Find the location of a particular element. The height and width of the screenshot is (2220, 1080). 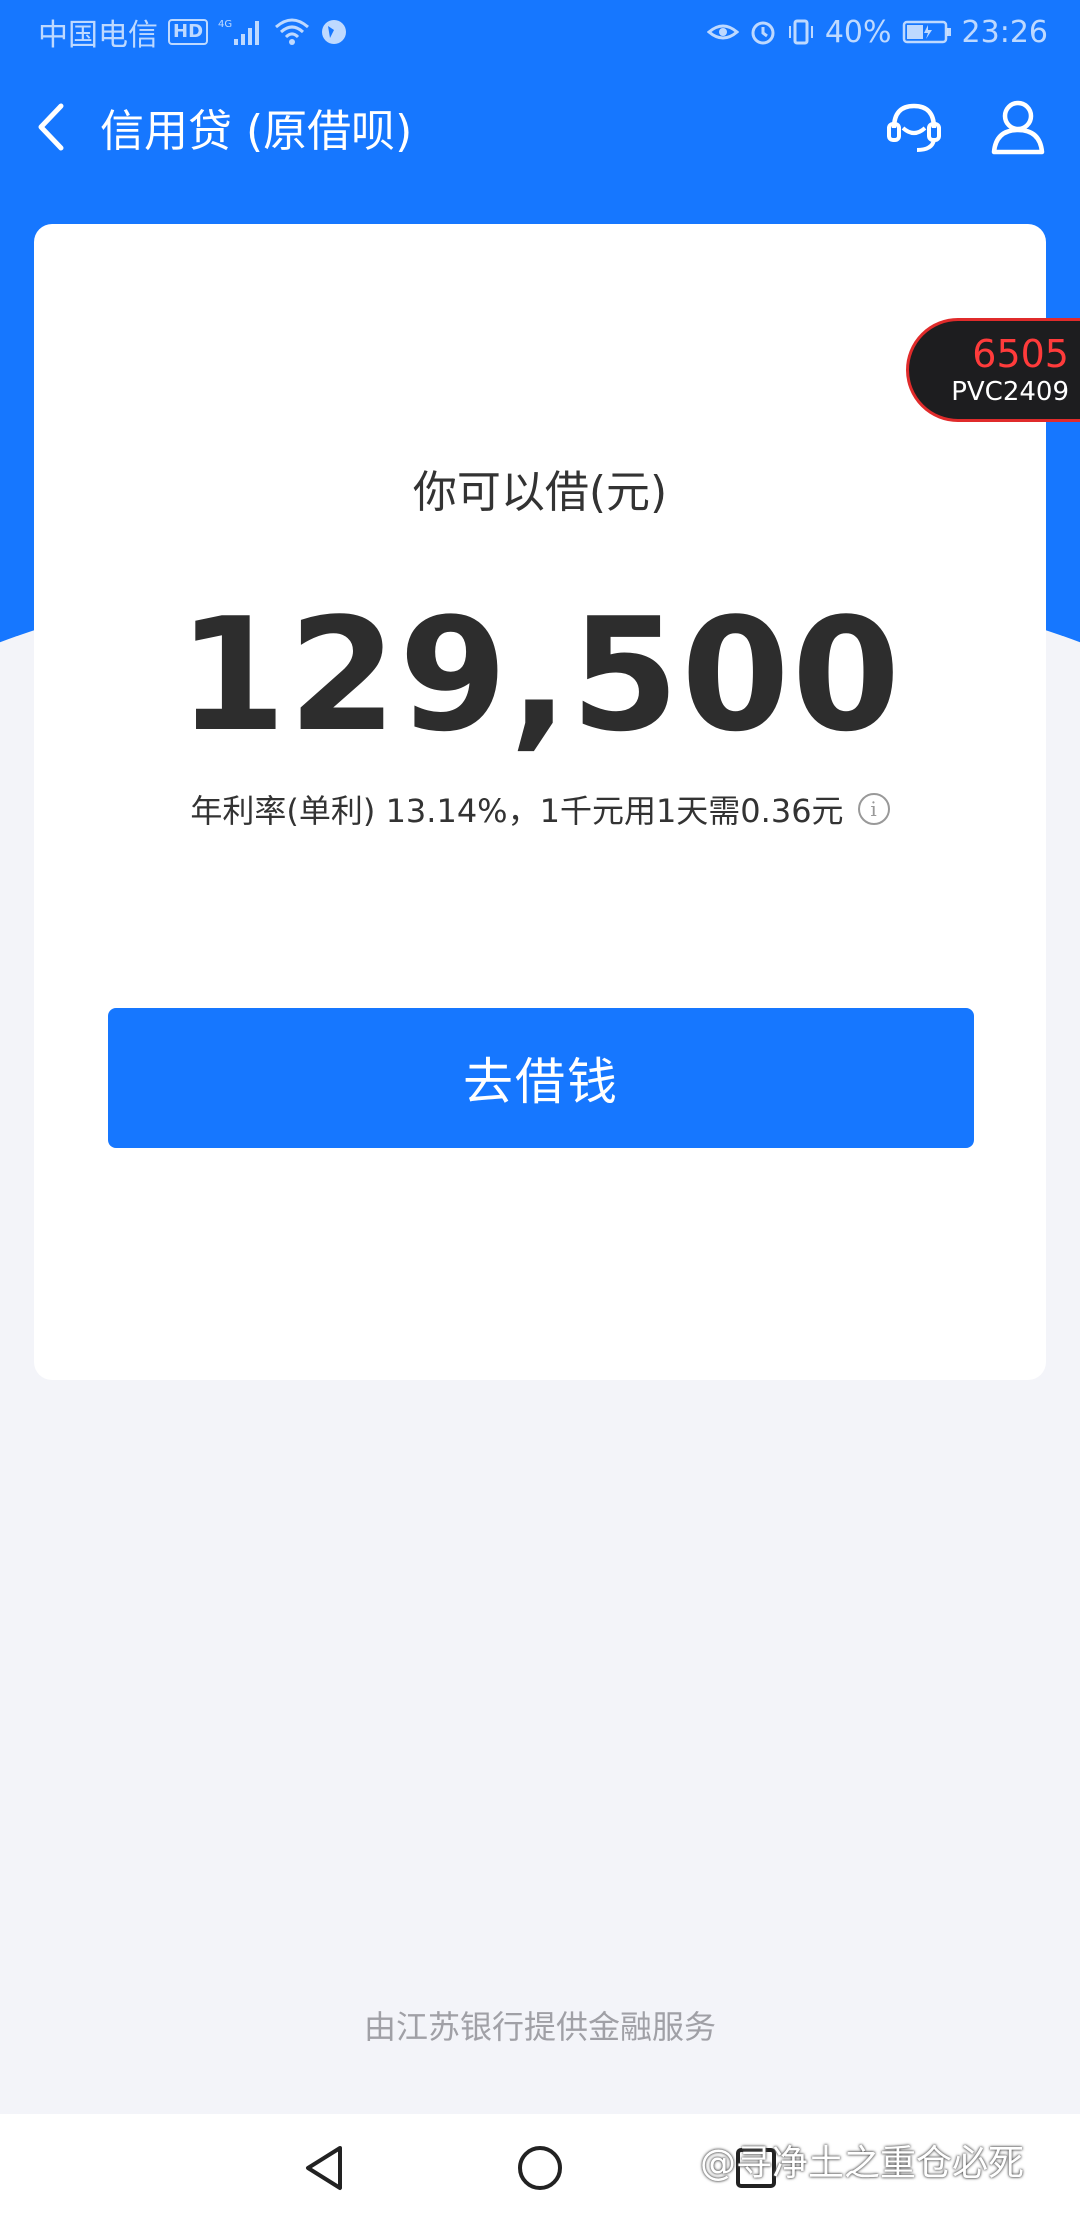

interest-rate-text: 年利率(单利) 13.14%，1千元用1天需0.36元 is located at coordinates (517, 811).